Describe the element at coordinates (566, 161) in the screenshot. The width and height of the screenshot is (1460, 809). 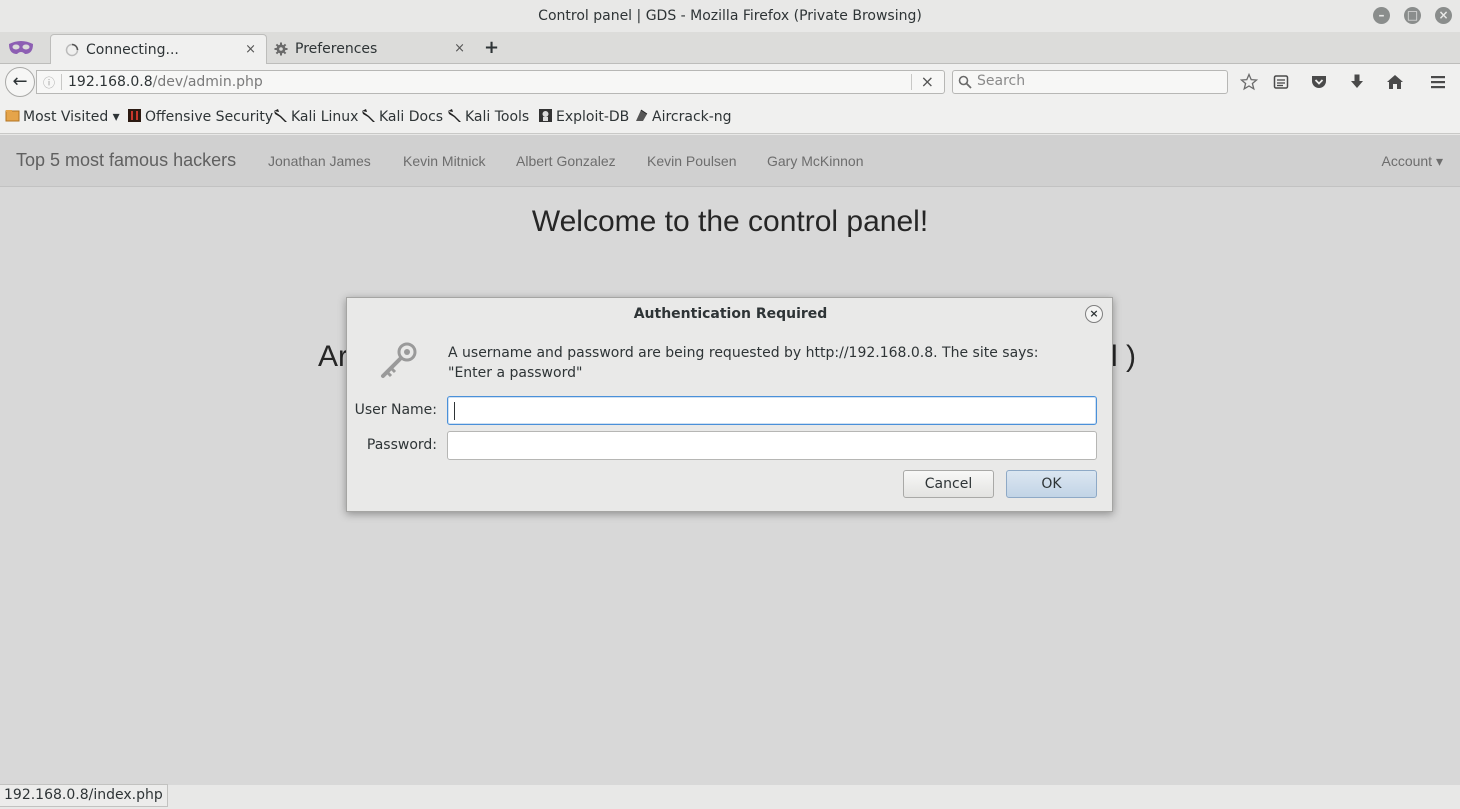
I see `nav-link-albert-gonzalez: Albert Gonzalez` at that location.